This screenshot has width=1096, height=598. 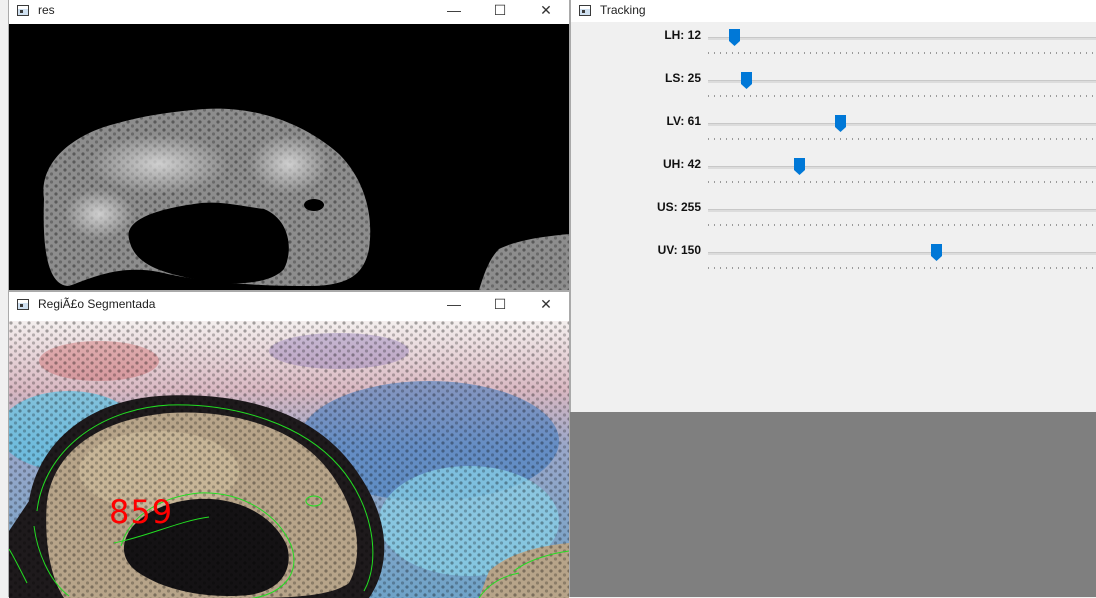 What do you see at coordinates (682, 35) in the screenshot?
I see `trackbar-label: LH: 12` at bounding box center [682, 35].